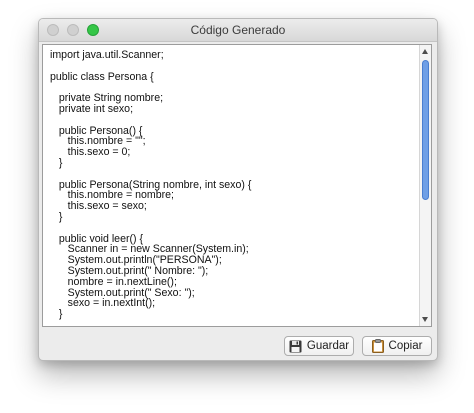  What do you see at coordinates (405, 346) in the screenshot?
I see `copy-button-label: Copiar` at bounding box center [405, 346].